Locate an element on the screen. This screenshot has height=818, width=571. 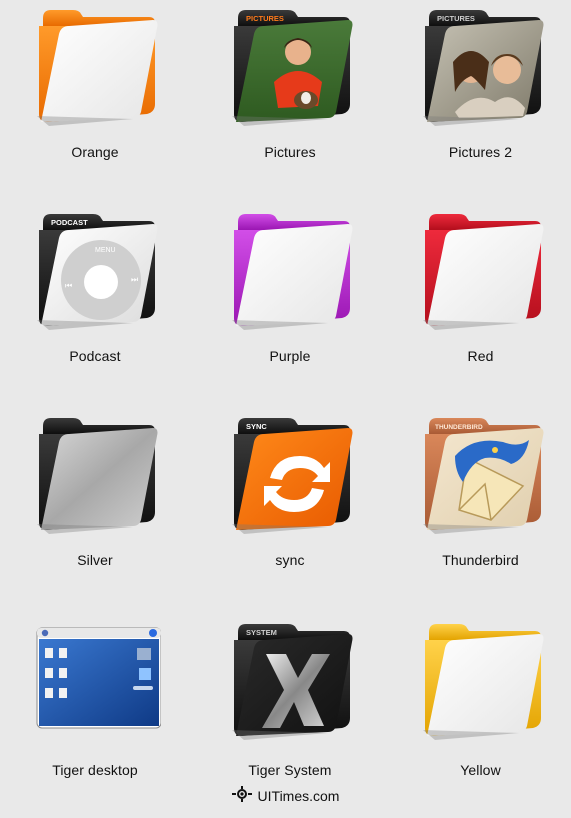
folder-pictures-icon: PICTURES is located at coordinates (290, 67).